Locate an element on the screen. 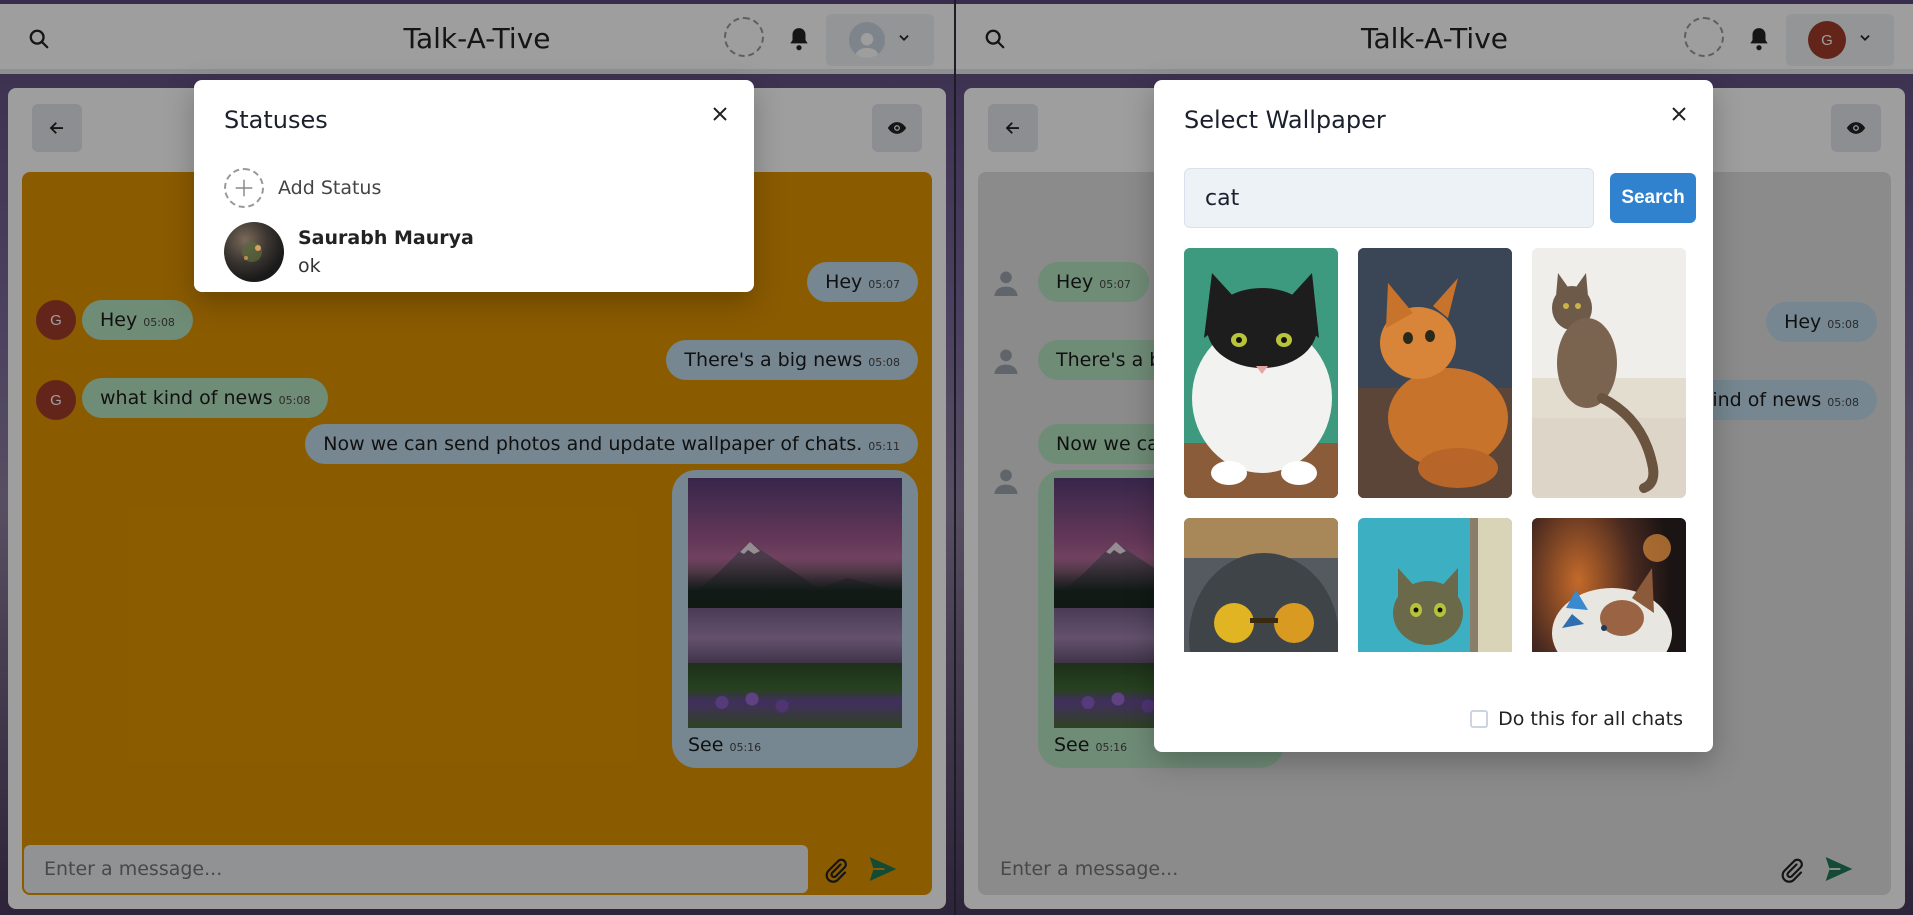 The height and width of the screenshot is (915, 1913). wallpaper-search-input is located at coordinates (1389, 198).